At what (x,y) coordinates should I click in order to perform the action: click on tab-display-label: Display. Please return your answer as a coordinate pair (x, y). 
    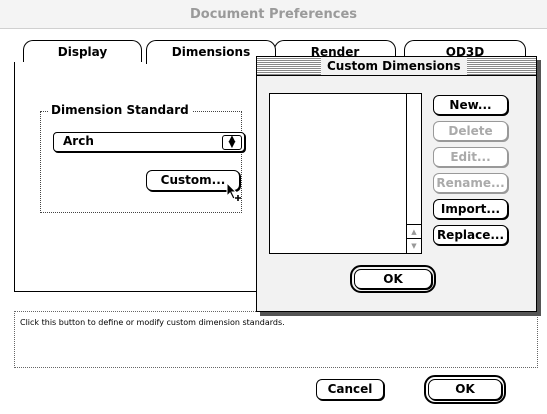
    Looking at the image, I should click on (82, 52).